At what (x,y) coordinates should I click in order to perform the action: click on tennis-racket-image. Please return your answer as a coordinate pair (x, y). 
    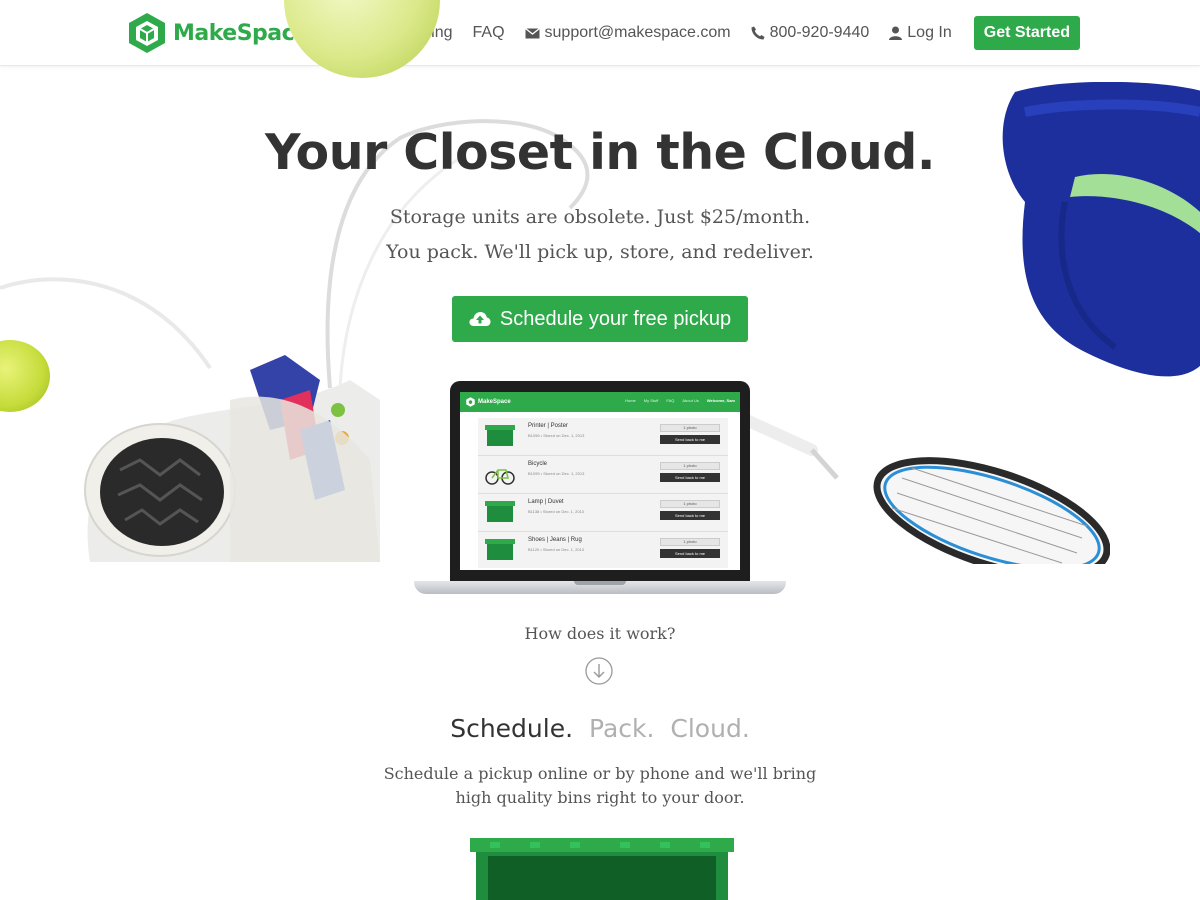
    Looking at the image, I should click on (926, 488).